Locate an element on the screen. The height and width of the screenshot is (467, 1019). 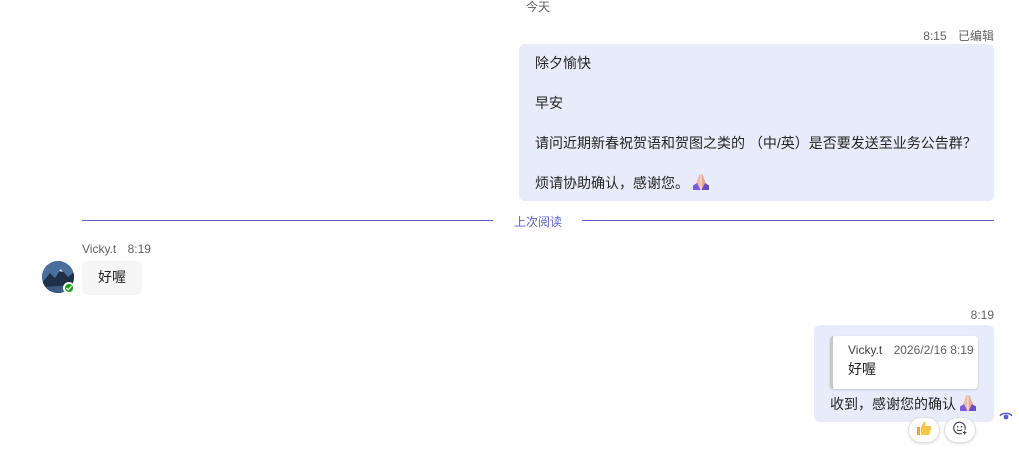
reply-text-row: 收到，感谢您的确认 is located at coordinates (904, 405).